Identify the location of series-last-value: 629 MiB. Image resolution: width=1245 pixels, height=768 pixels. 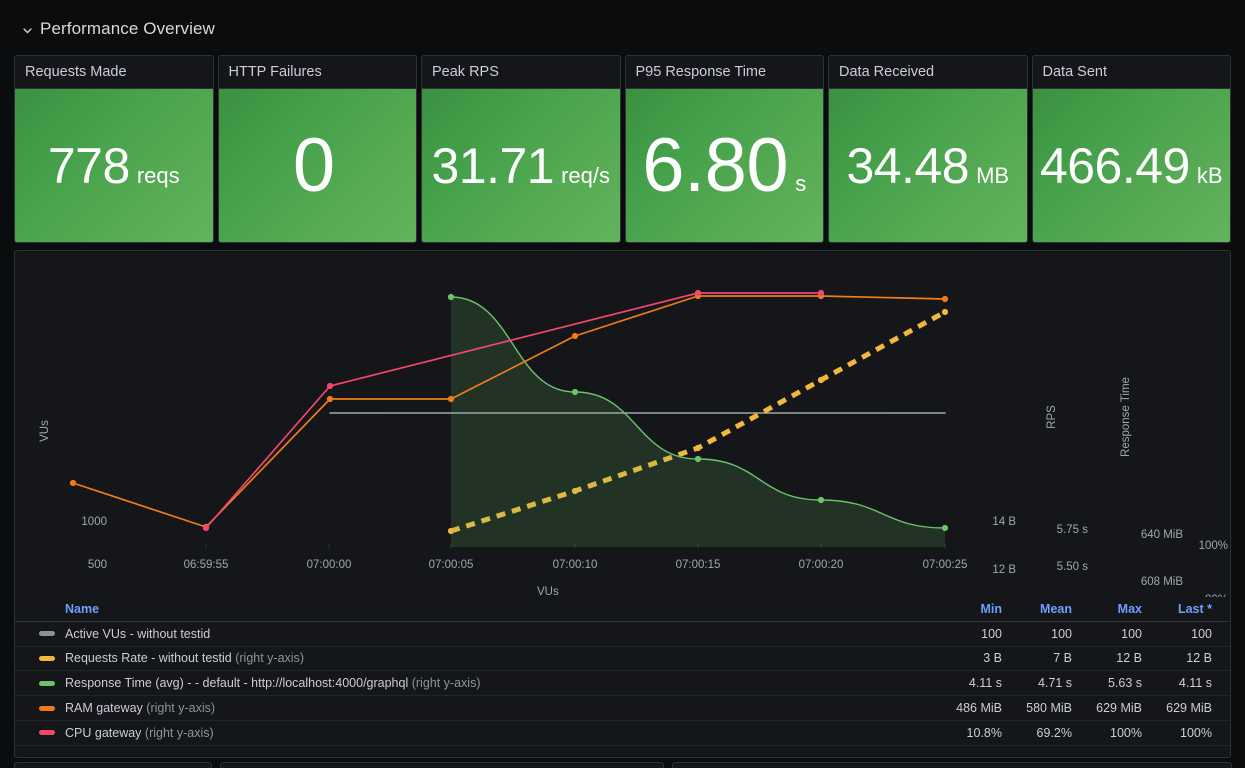
(1189, 708).